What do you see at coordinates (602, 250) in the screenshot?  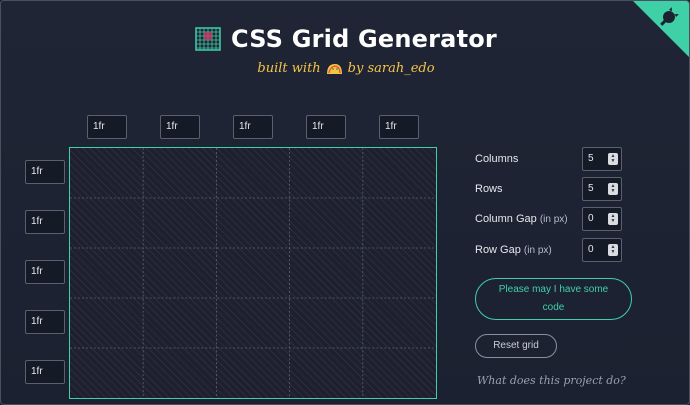 I see `row-gap-stepper: 0 ▲ ▼` at bounding box center [602, 250].